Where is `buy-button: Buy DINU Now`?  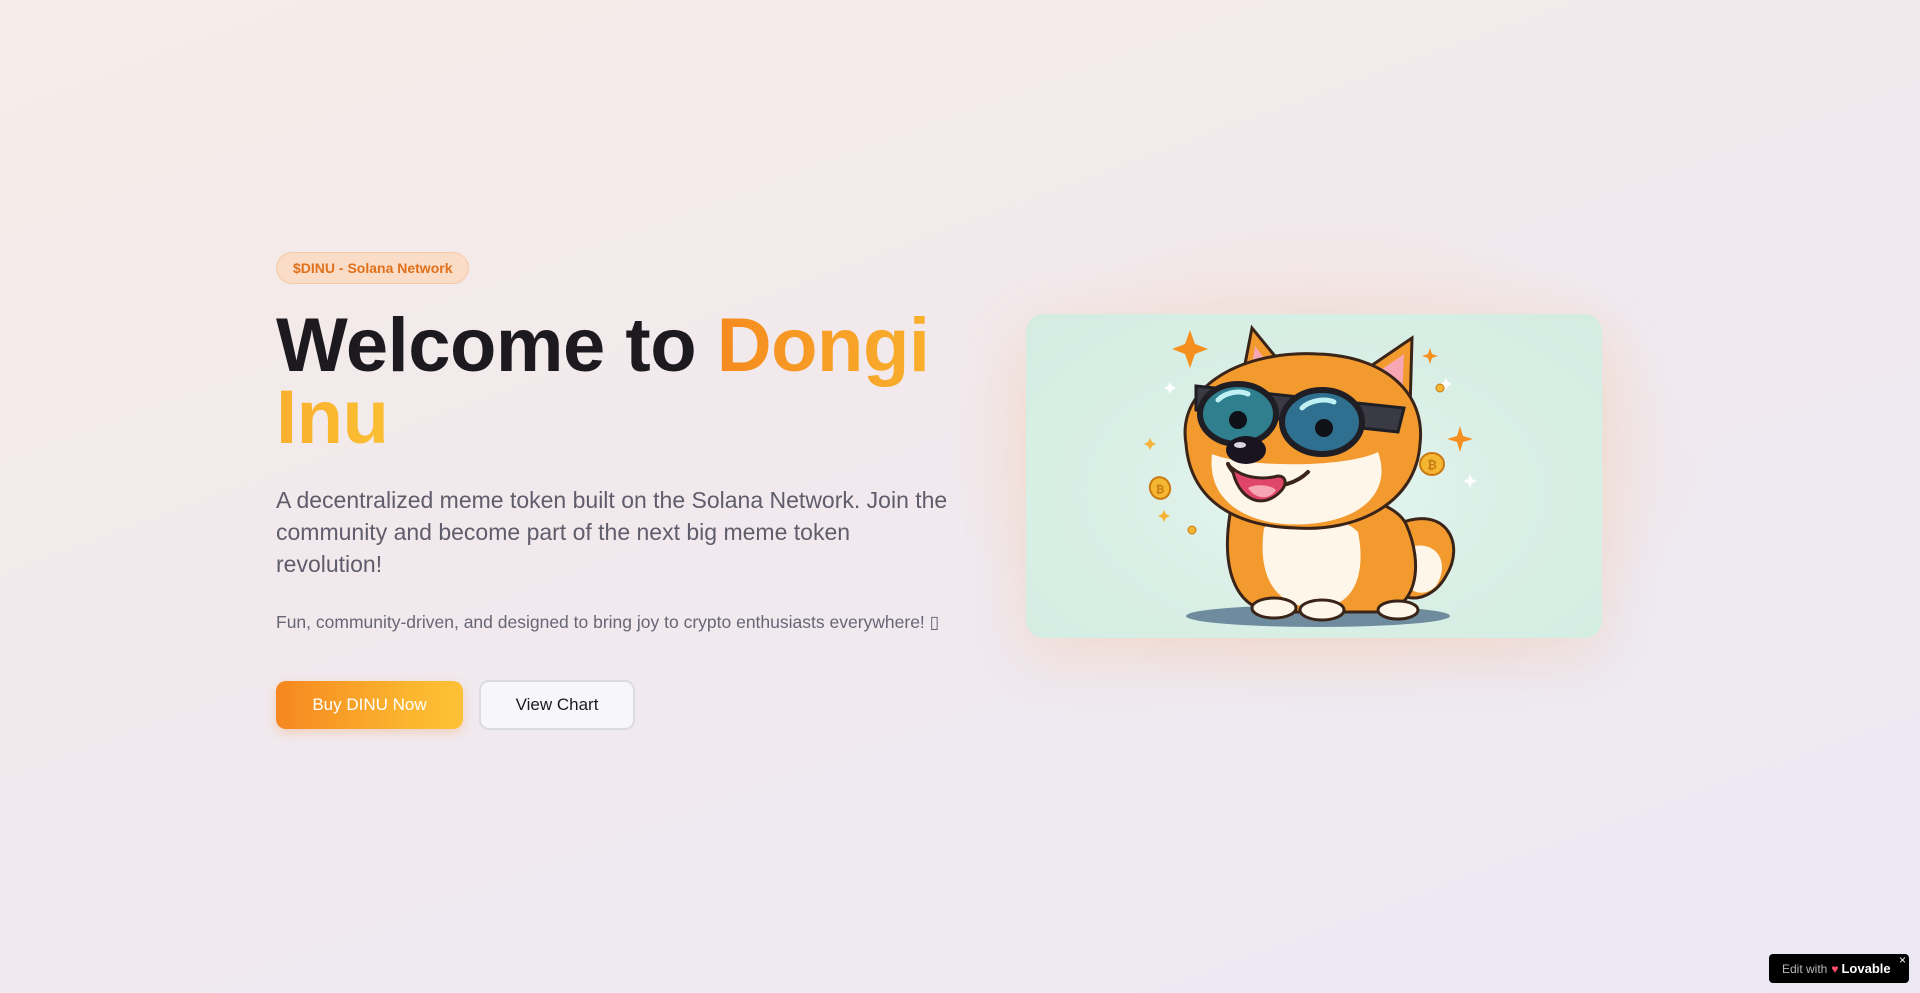
buy-button: Buy DINU Now is located at coordinates (369, 705).